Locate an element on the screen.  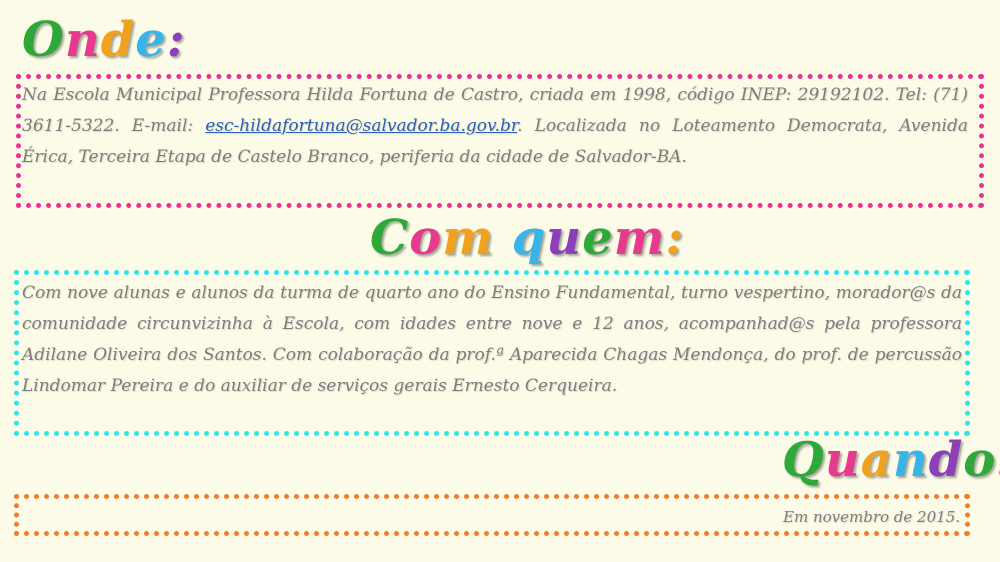
heading-letter: Q is located at coordinates (803, 460).